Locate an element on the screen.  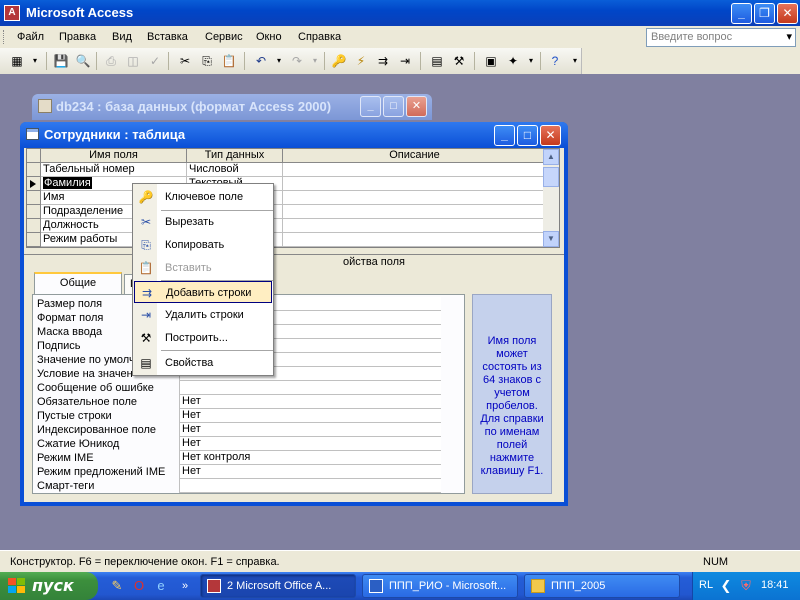
table-row: Режим работы is located at coordinates (287, 240).